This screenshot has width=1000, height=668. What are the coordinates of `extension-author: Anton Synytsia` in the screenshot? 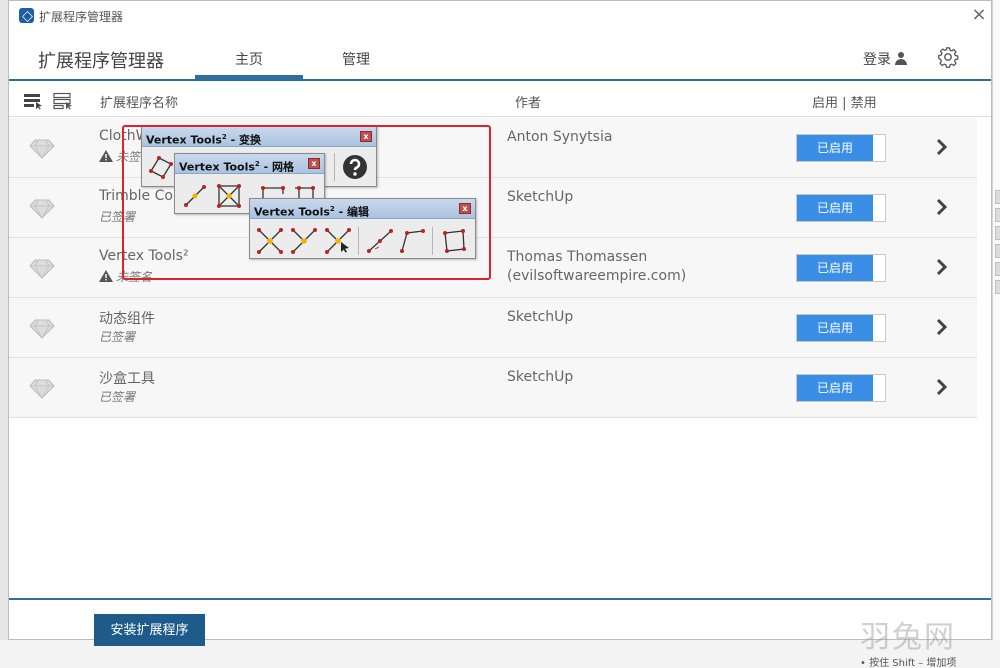 It's located at (559, 137).